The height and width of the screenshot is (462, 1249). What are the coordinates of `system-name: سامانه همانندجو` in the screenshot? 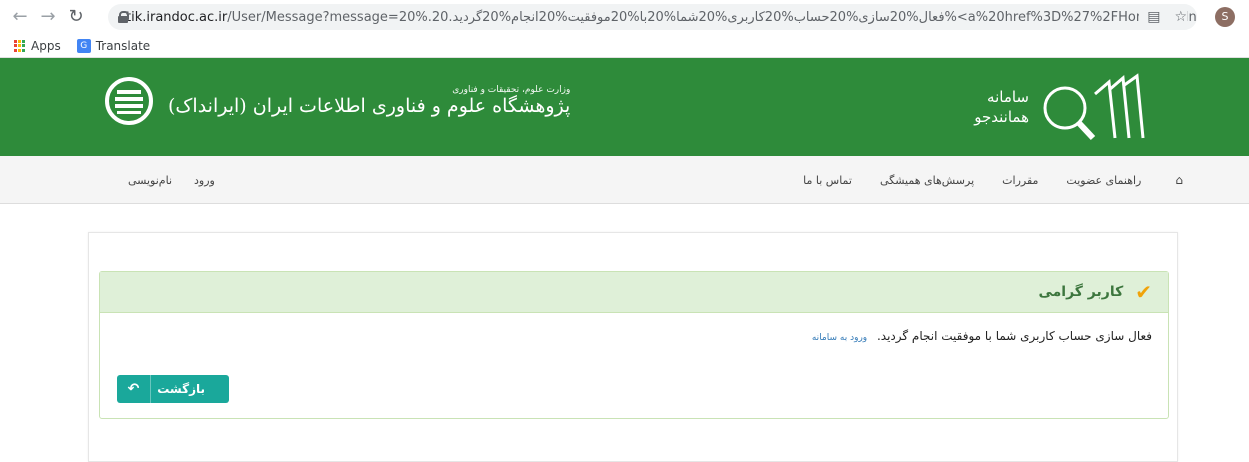 It's located at (1001, 107).